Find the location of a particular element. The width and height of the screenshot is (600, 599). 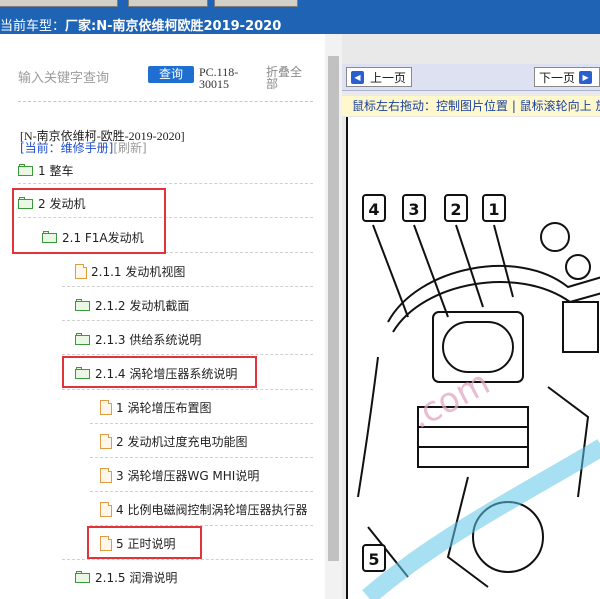

tree-item-turbo-layout: 1 涡轮增压布置图 is located at coordinates (155, 407).